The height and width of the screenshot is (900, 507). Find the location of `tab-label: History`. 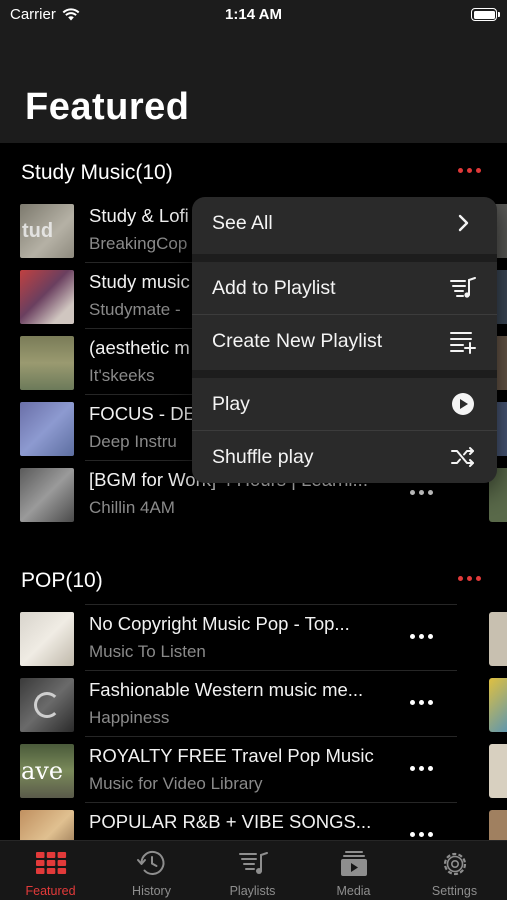

tab-label: History is located at coordinates (151, 891).